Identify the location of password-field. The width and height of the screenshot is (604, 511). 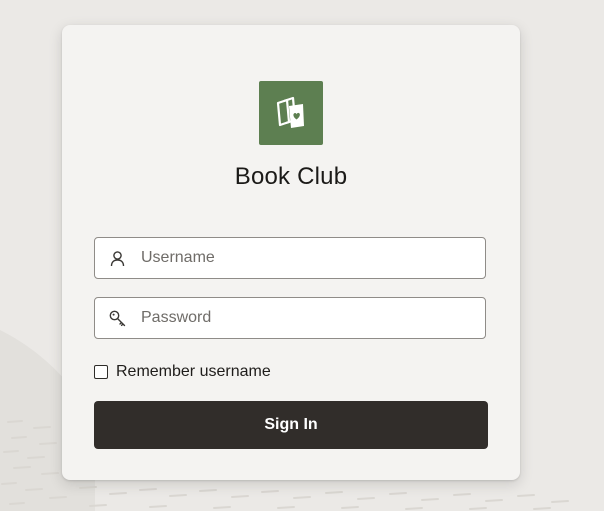
(290, 318).